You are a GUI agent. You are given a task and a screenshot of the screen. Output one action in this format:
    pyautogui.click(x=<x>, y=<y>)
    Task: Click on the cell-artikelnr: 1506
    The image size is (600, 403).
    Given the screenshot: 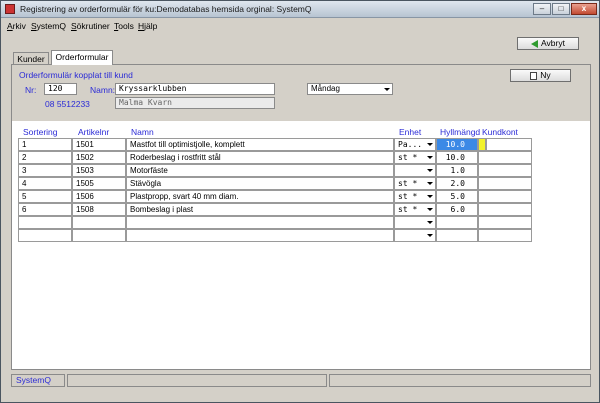 What is the action you would take?
    pyautogui.click(x=99, y=196)
    